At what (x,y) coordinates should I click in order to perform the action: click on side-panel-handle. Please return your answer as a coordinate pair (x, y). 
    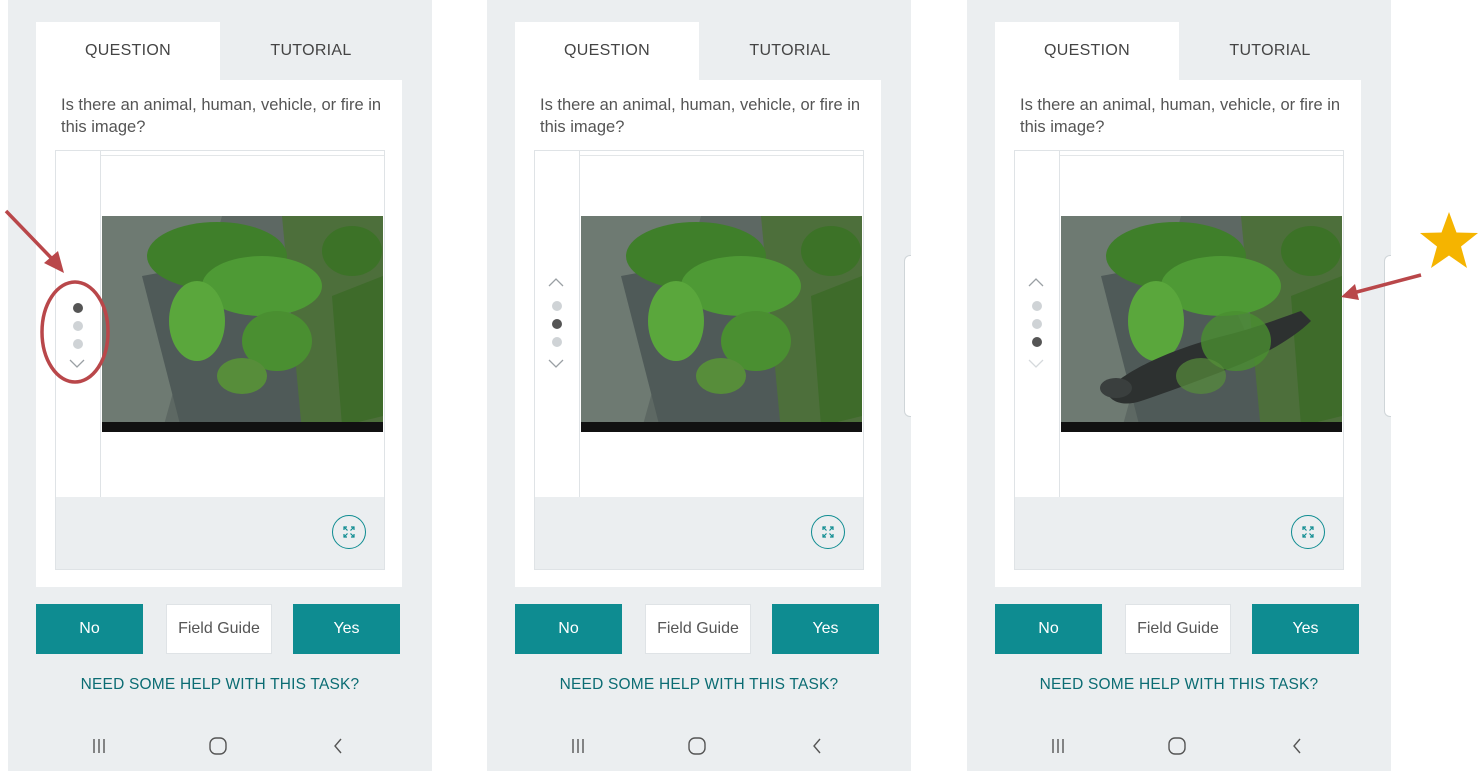
    Looking at the image, I should click on (907, 336).